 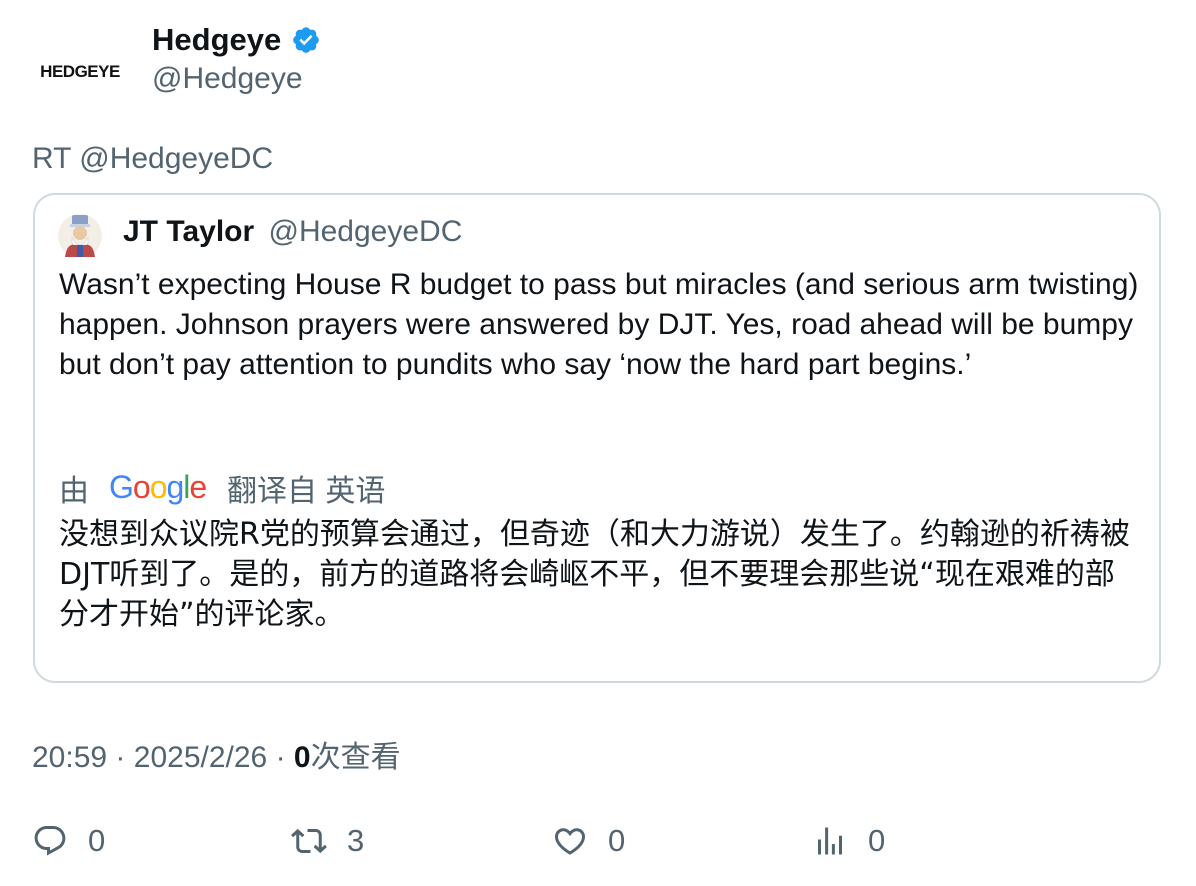 I want to click on author-handle: @Hedgeye, so click(x=227, y=79).